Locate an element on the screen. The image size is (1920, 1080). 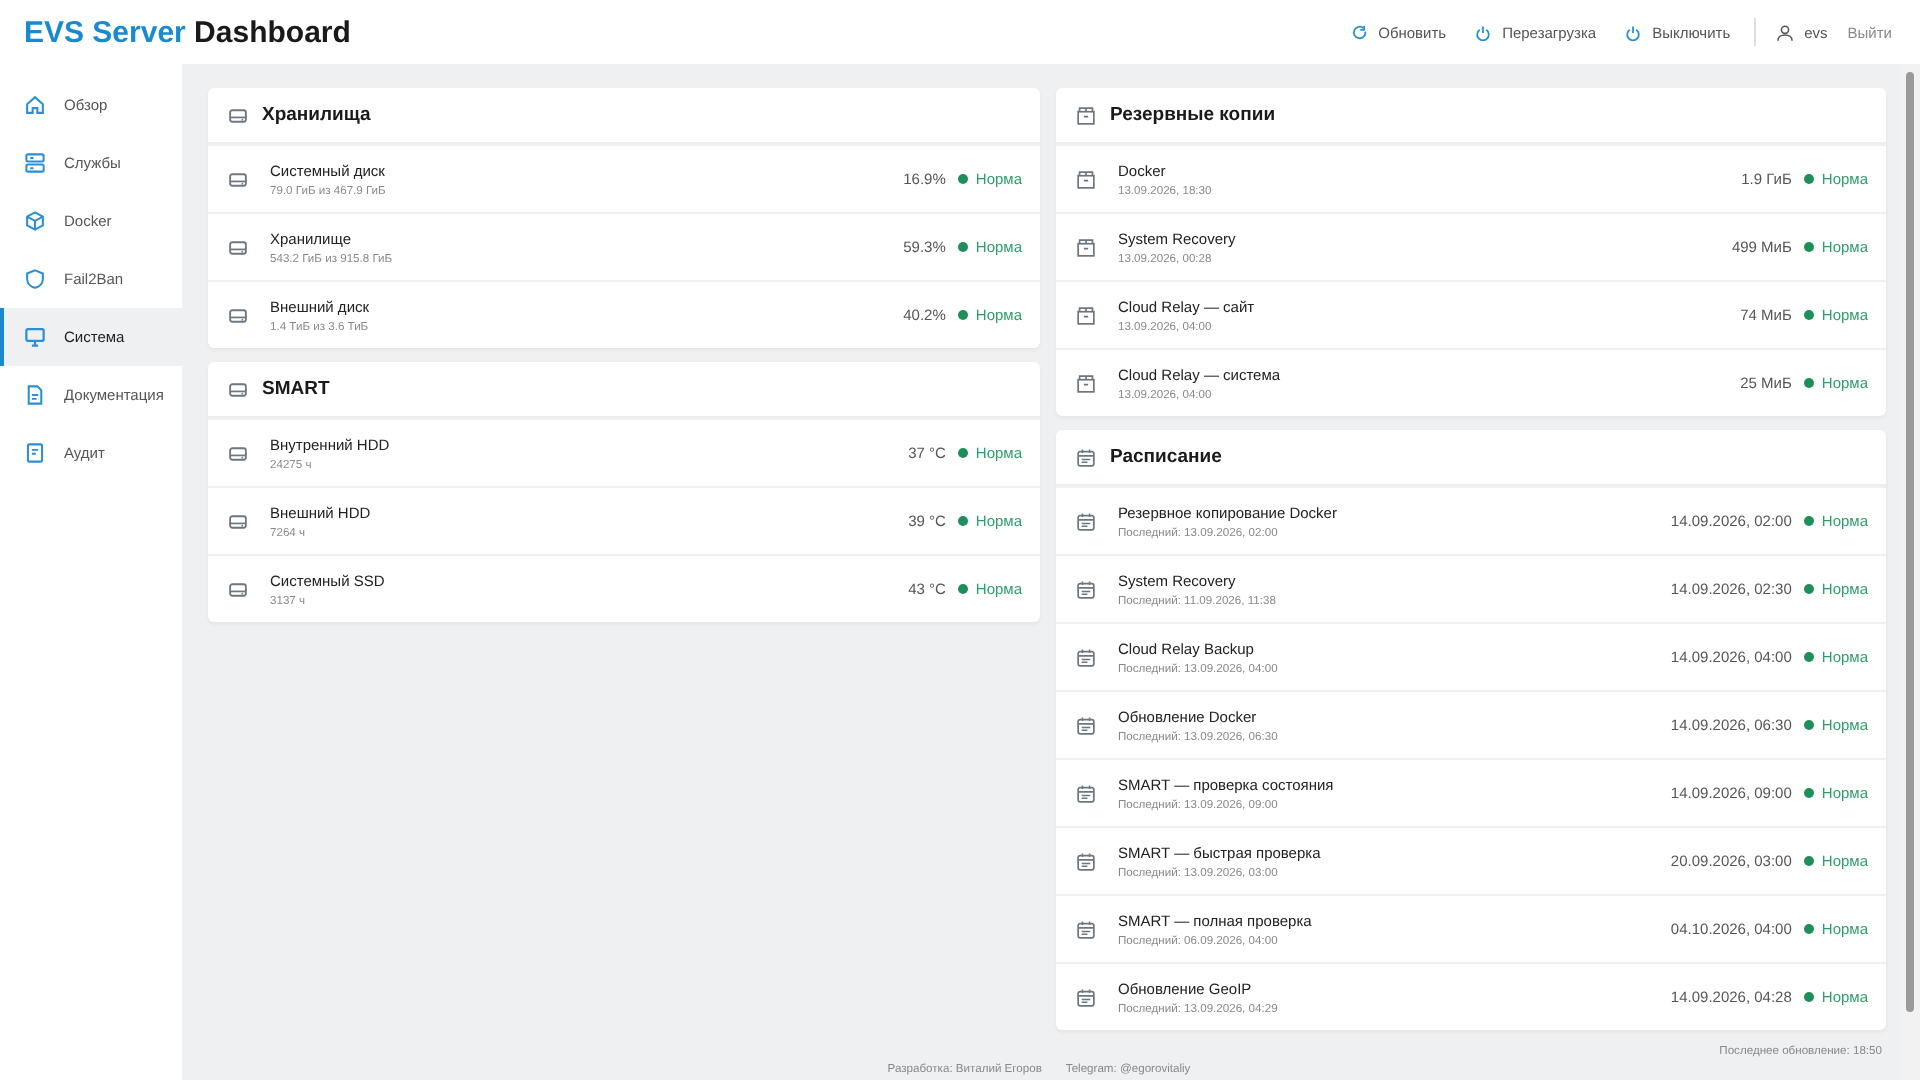
app-title: EVS Server Dashboard is located at coordinates (187, 32).